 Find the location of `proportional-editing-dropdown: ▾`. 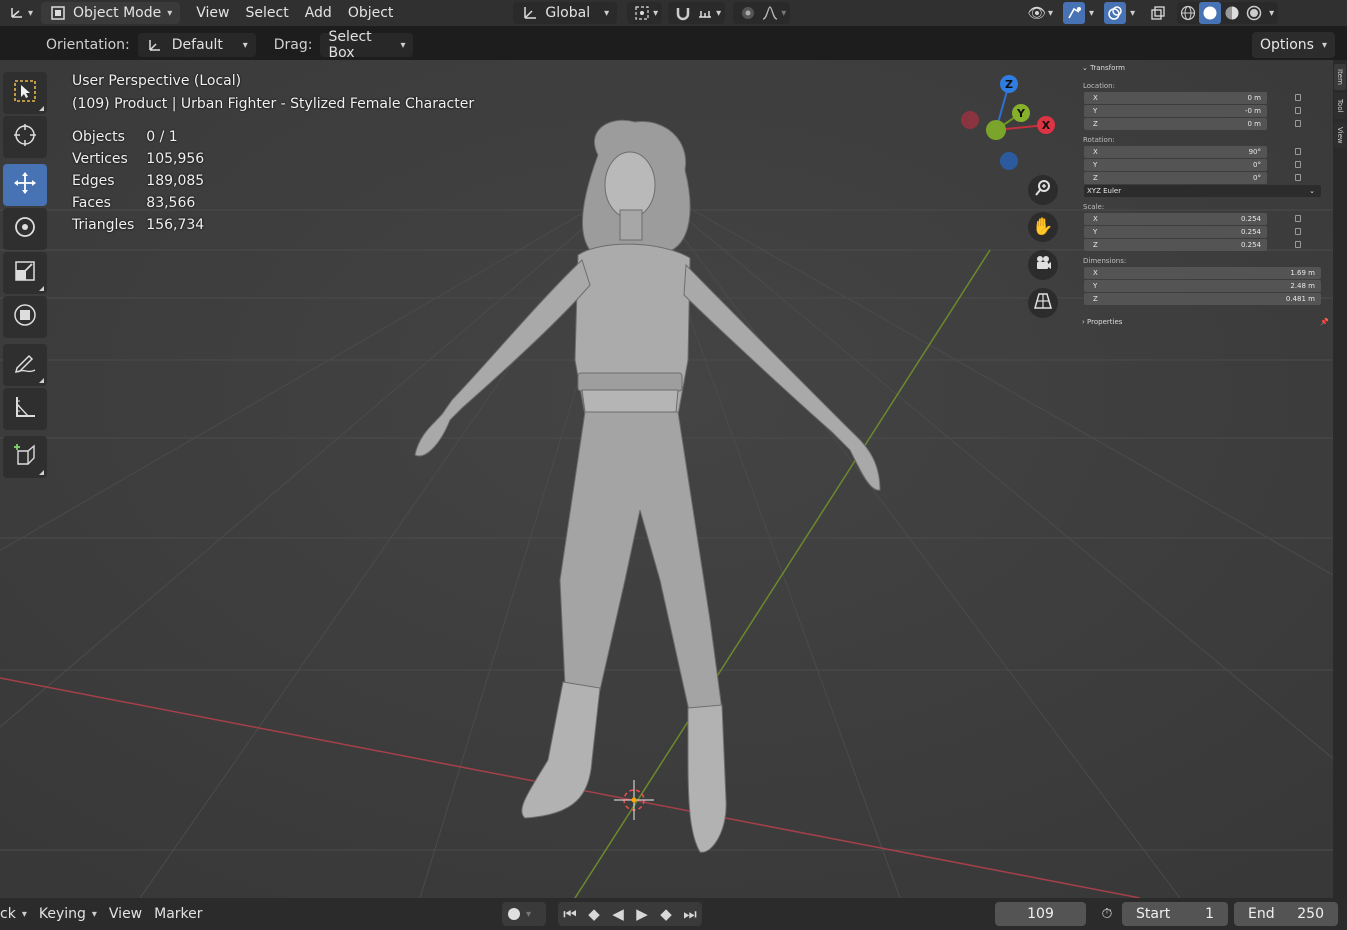

proportional-editing-dropdown: ▾ is located at coordinates (762, 13).